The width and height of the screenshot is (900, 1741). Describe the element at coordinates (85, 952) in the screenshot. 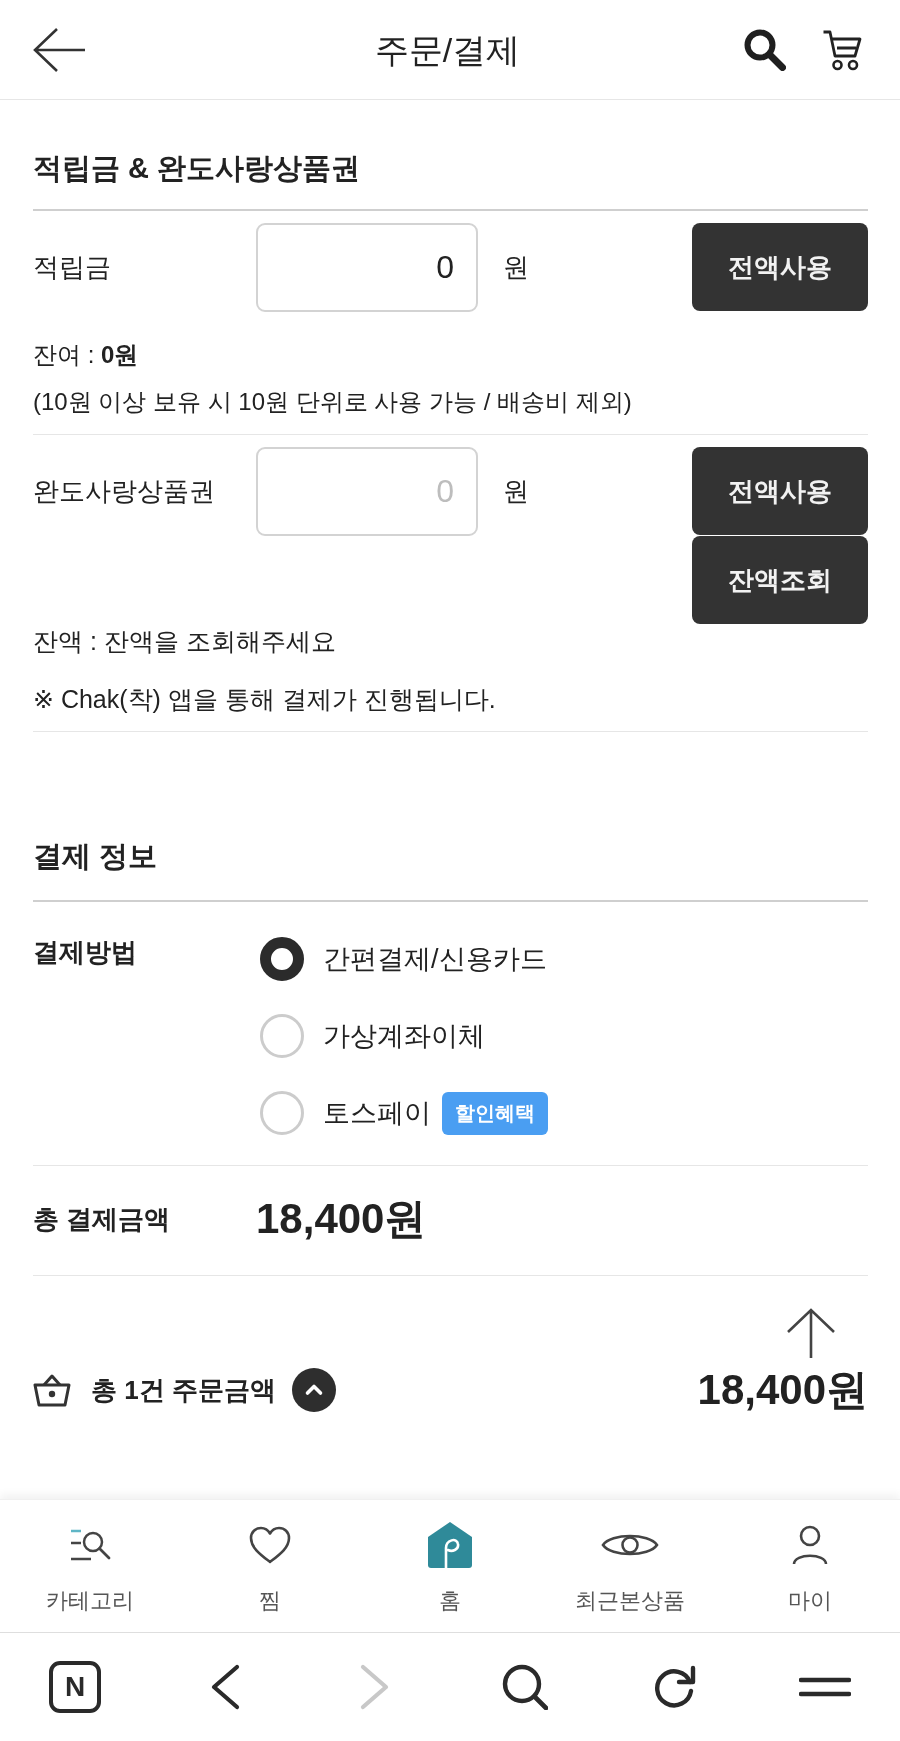

I see `payment-method-label: 결제방법` at that location.